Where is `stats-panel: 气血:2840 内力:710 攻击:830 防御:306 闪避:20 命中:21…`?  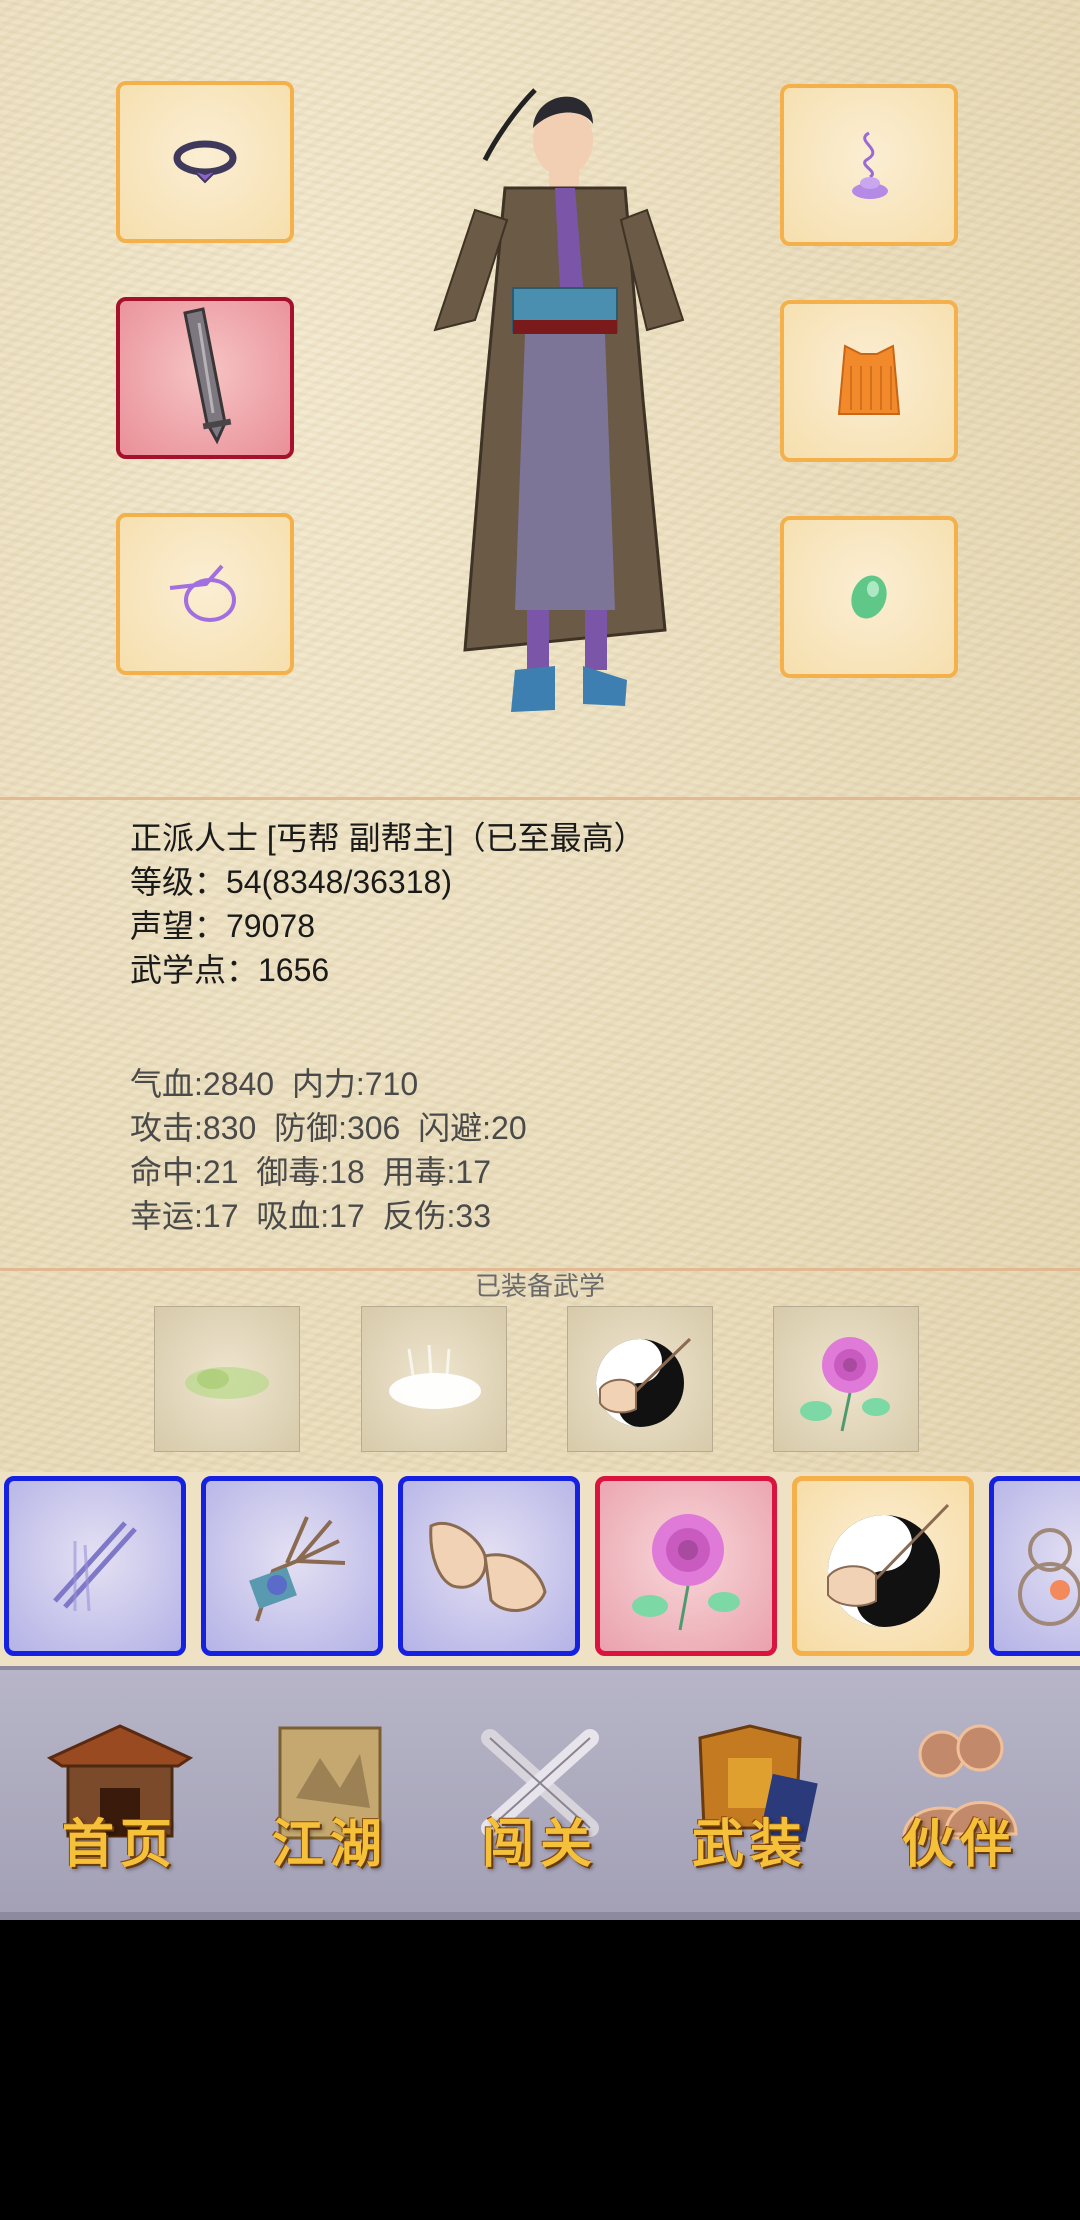 stats-panel: 气血:2840 内力:710 攻击:830 防御:306 闪避:20 命中:21… is located at coordinates (328, 1150).